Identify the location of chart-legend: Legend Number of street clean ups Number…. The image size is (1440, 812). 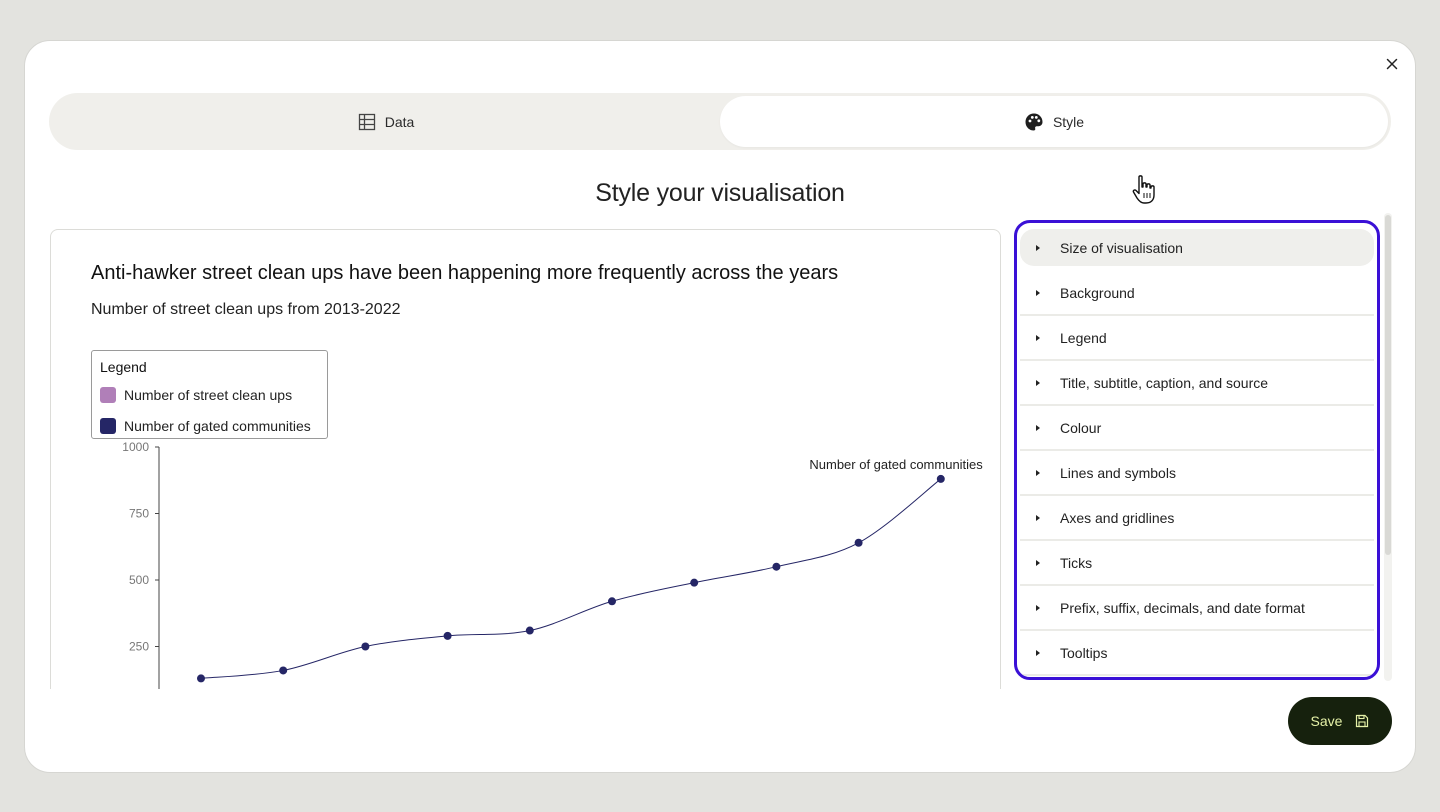
(209, 394).